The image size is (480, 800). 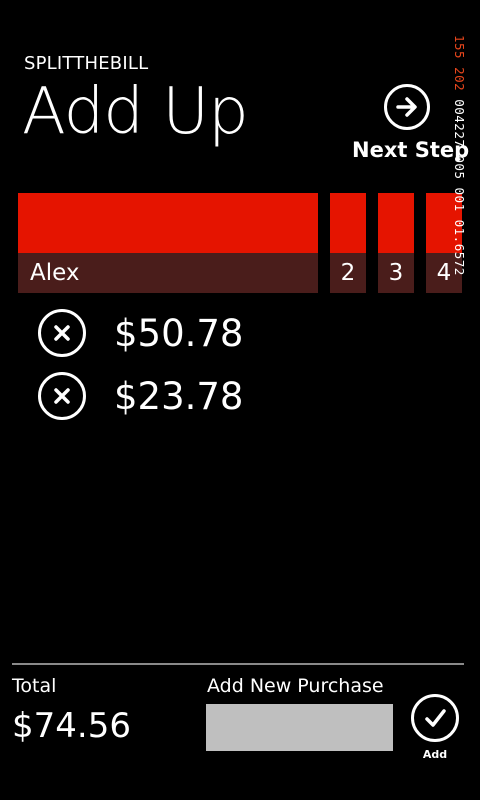 What do you see at coordinates (459, 167) in the screenshot?
I see `debug-counter-value: 005` at bounding box center [459, 167].